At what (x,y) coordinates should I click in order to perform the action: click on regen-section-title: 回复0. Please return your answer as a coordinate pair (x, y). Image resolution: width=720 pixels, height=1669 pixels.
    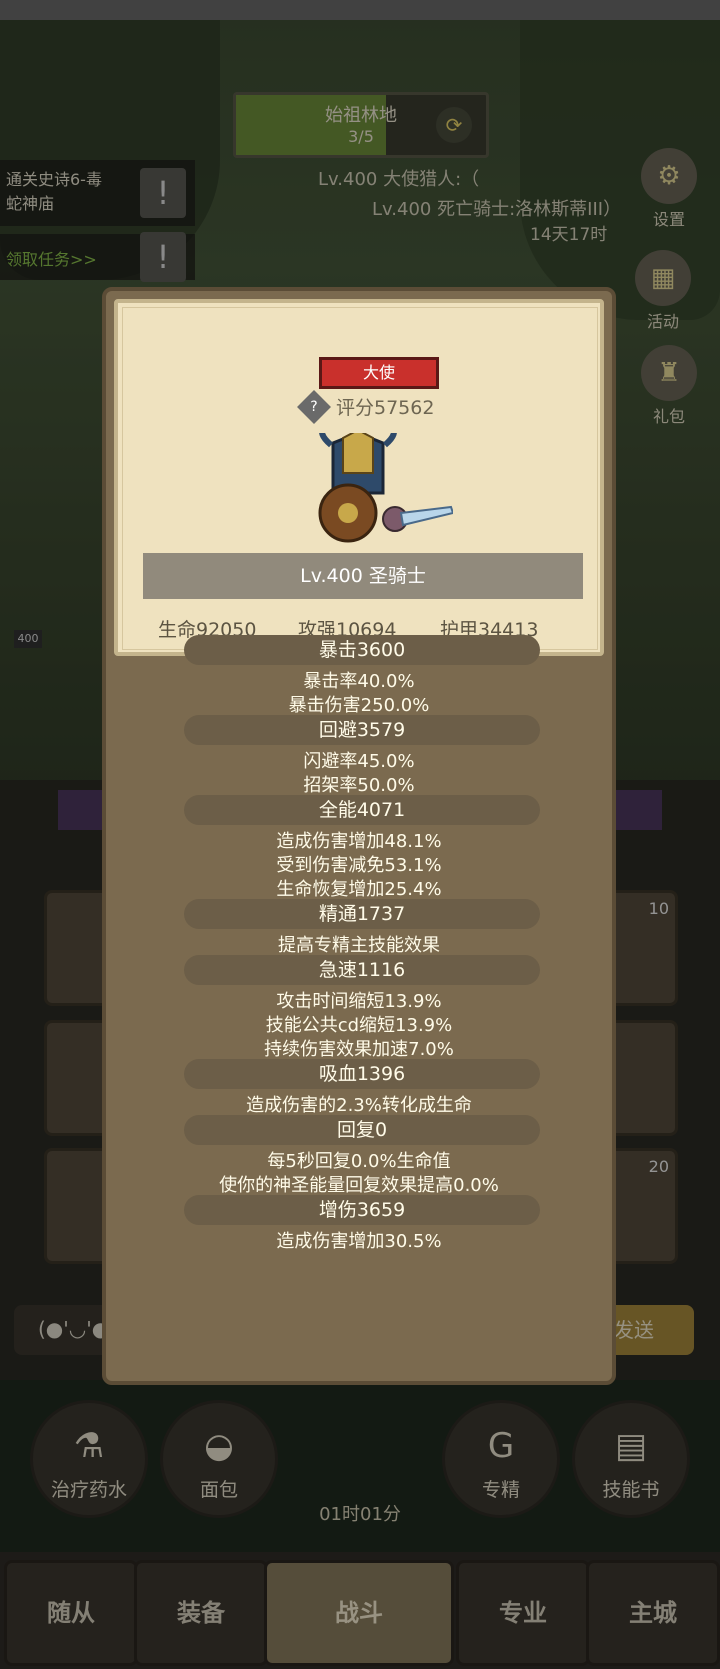
    Looking at the image, I should click on (362, 1130).